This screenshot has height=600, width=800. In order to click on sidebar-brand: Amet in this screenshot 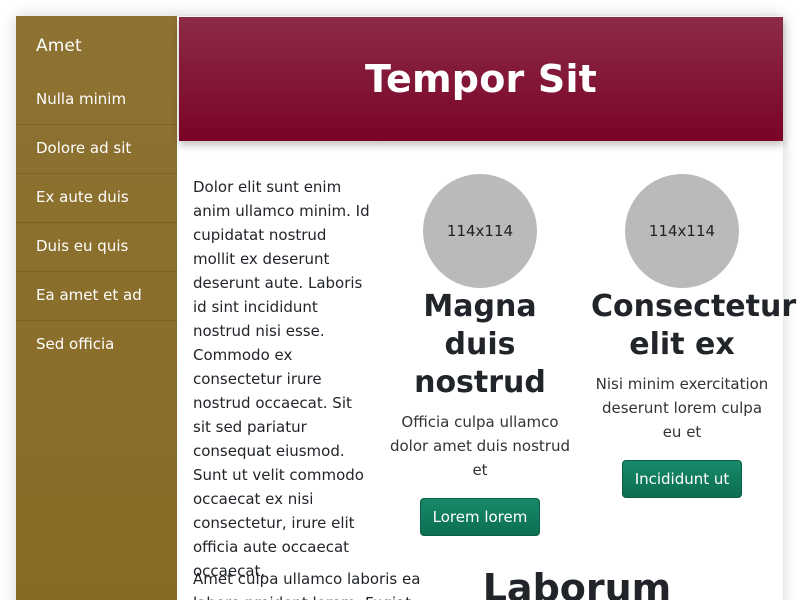, I will do `click(96, 46)`.